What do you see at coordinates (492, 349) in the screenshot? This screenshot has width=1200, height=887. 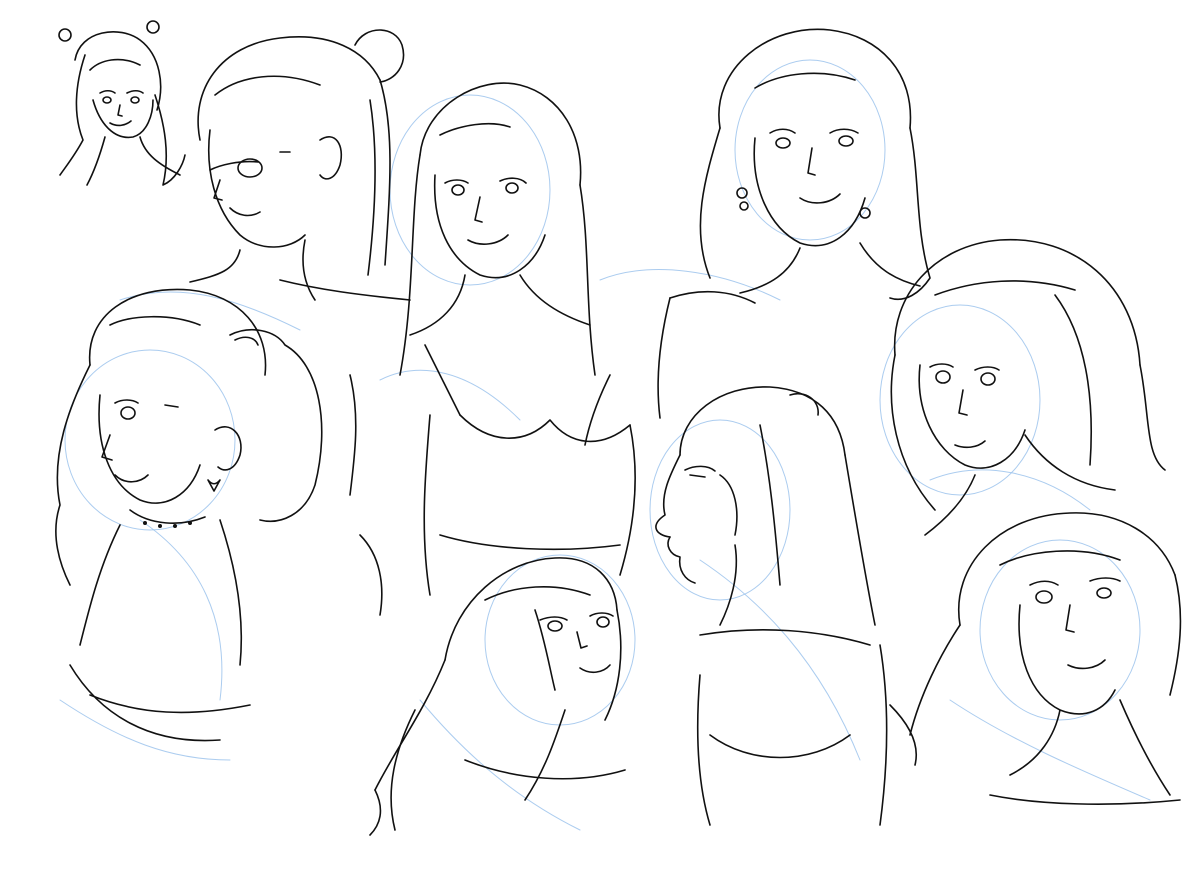 I see `figure-long-hair-center` at bounding box center [492, 349].